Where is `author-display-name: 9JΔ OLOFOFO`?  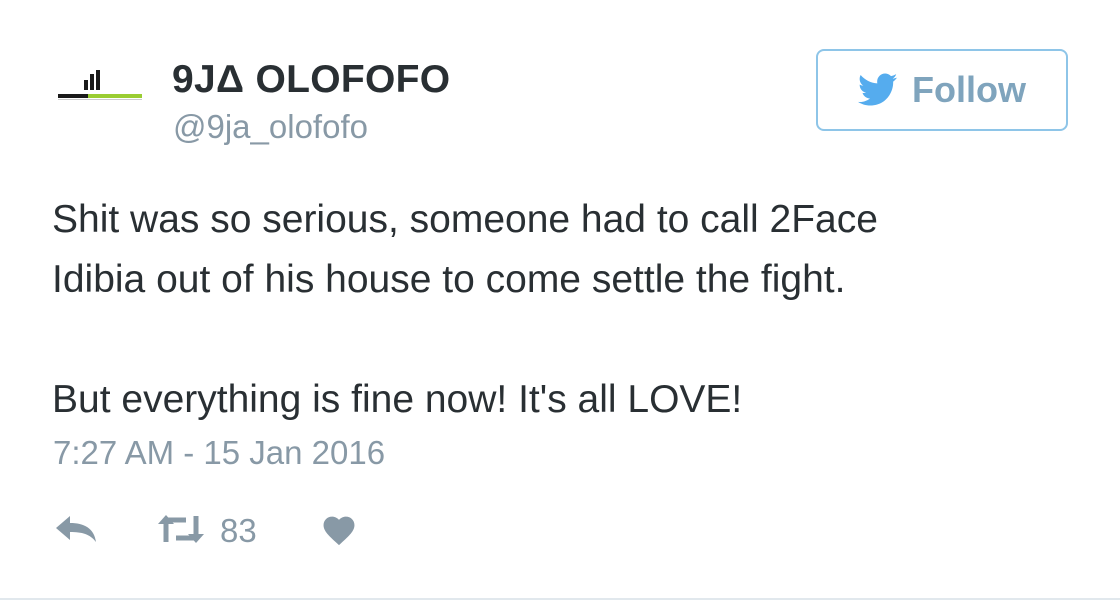 author-display-name: 9JΔ OLOFOFO is located at coordinates (311, 80).